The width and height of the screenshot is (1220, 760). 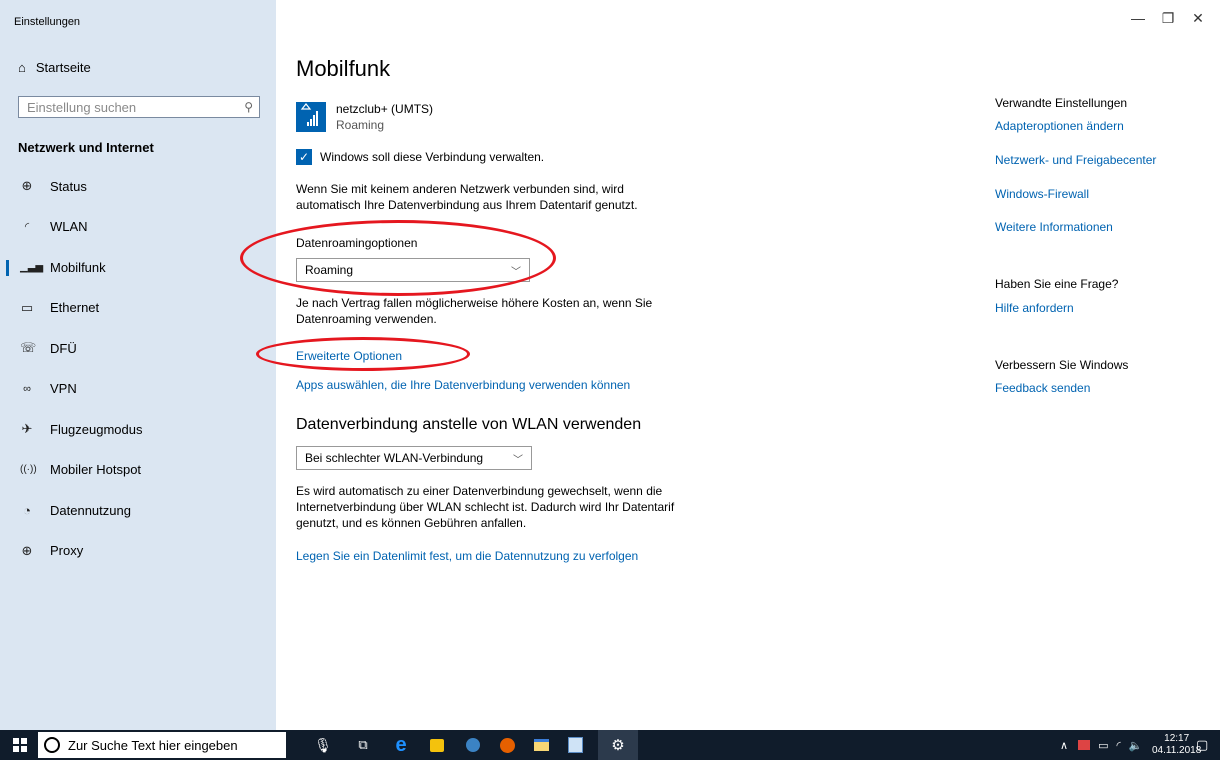 I want to click on sidebar-item-mobilfunk: ▁▃▅ Mobilfunk, so click(x=138, y=267).